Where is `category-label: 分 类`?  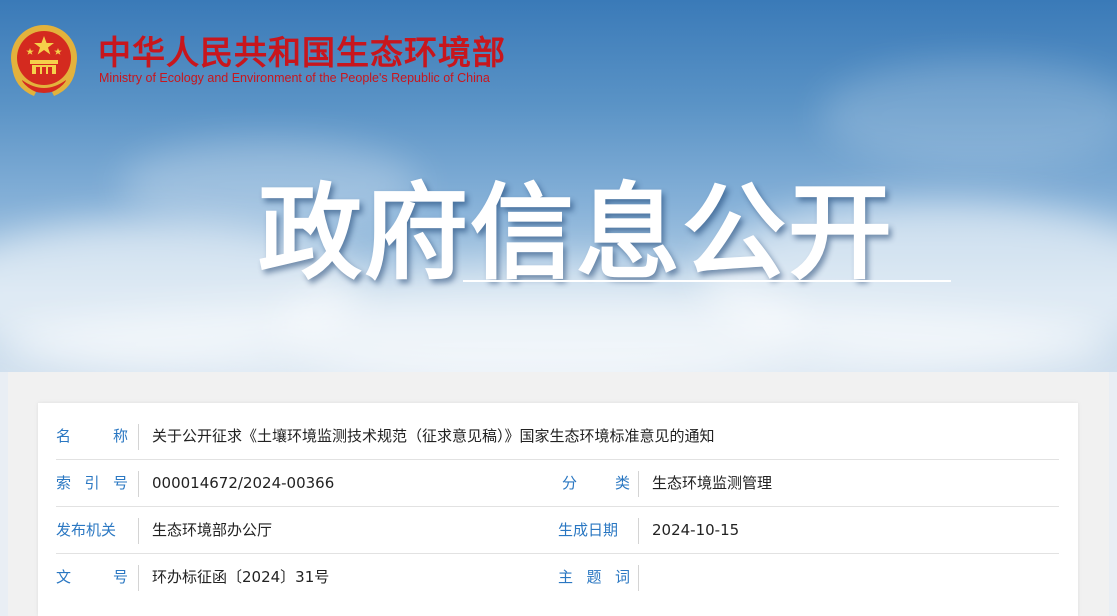
category-label: 分 类 is located at coordinates (596, 483).